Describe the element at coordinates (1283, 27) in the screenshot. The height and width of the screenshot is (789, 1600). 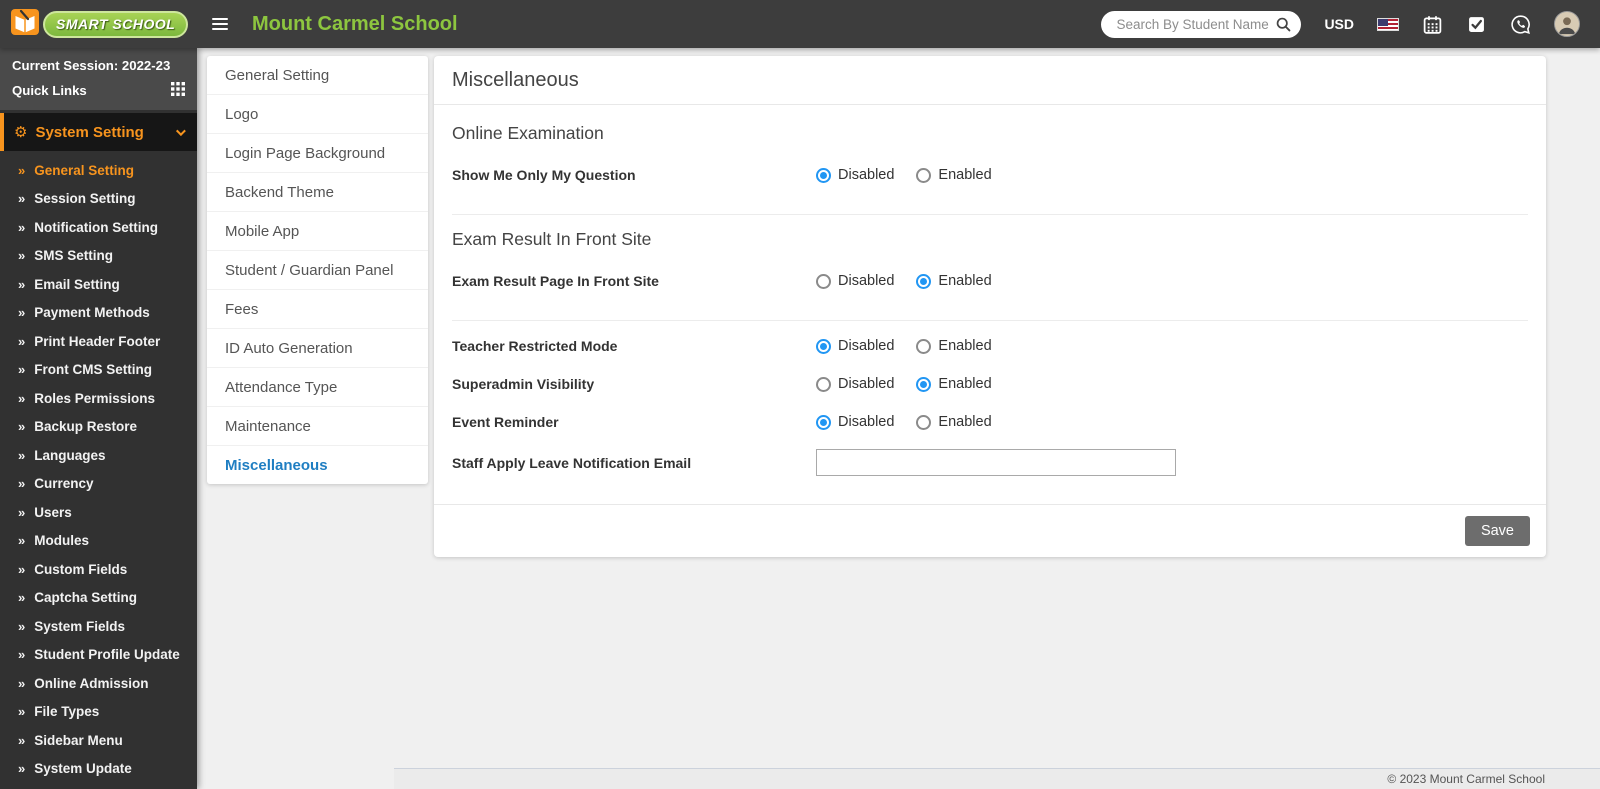
I see `search-icon` at that location.